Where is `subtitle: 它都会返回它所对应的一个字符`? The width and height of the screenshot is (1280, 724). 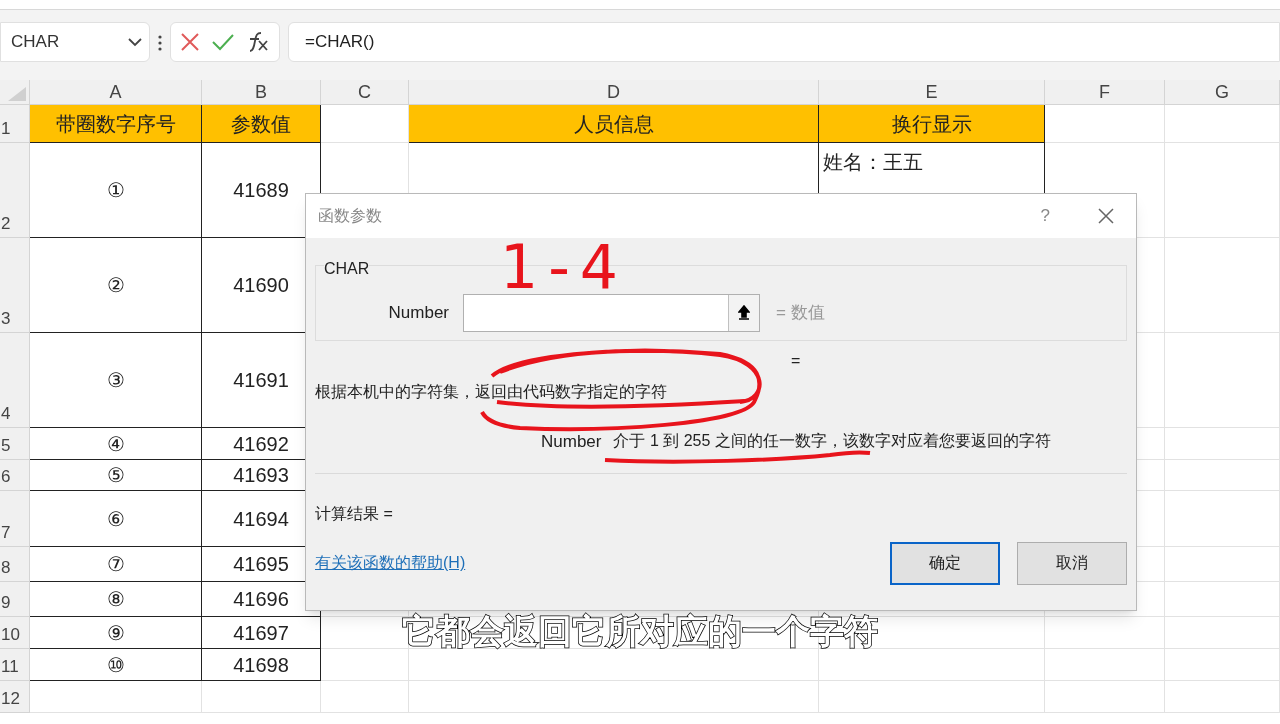 subtitle: 它都会返回它所对应的一个字符 is located at coordinates (640, 631).